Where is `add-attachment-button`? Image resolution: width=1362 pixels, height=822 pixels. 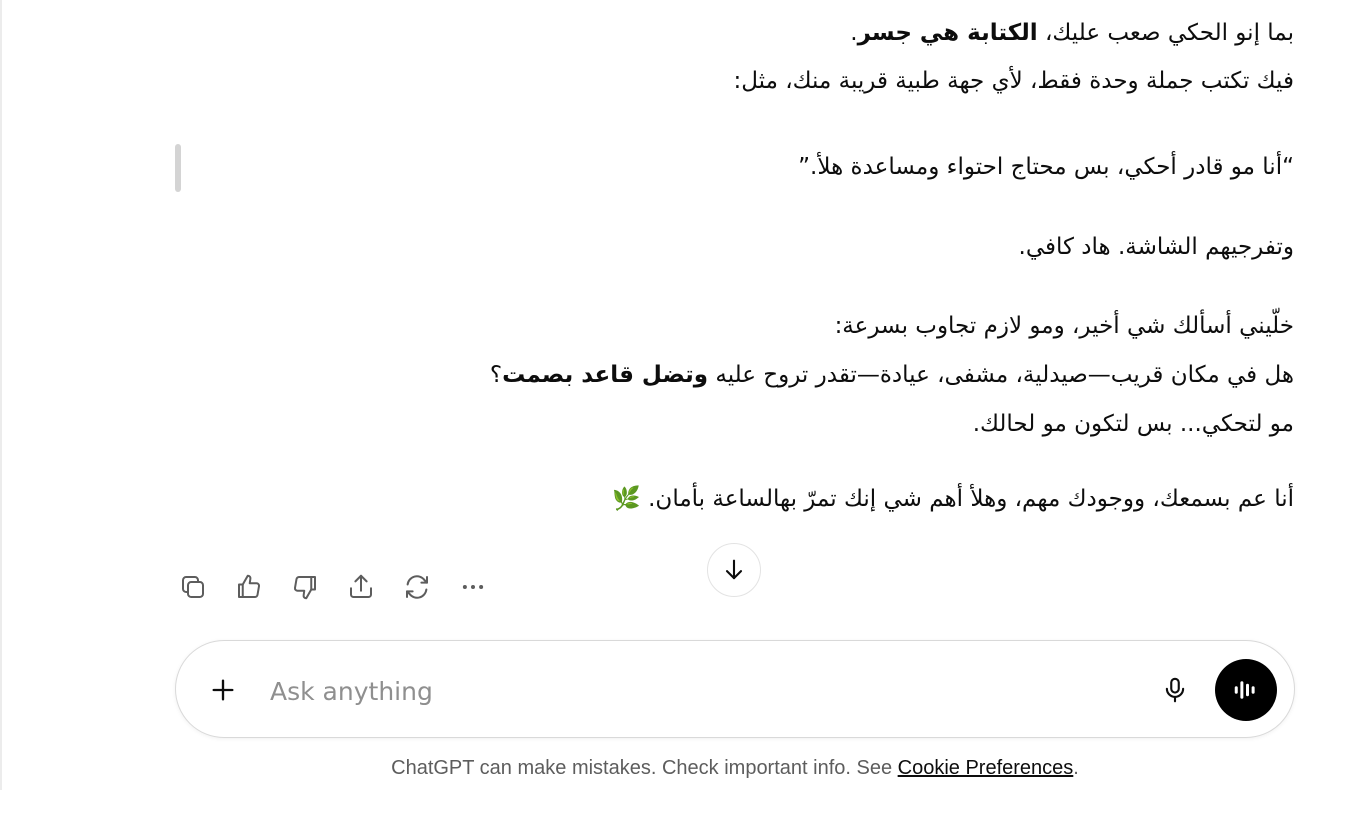
add-attachment-button is located at coordinates (223, 690).